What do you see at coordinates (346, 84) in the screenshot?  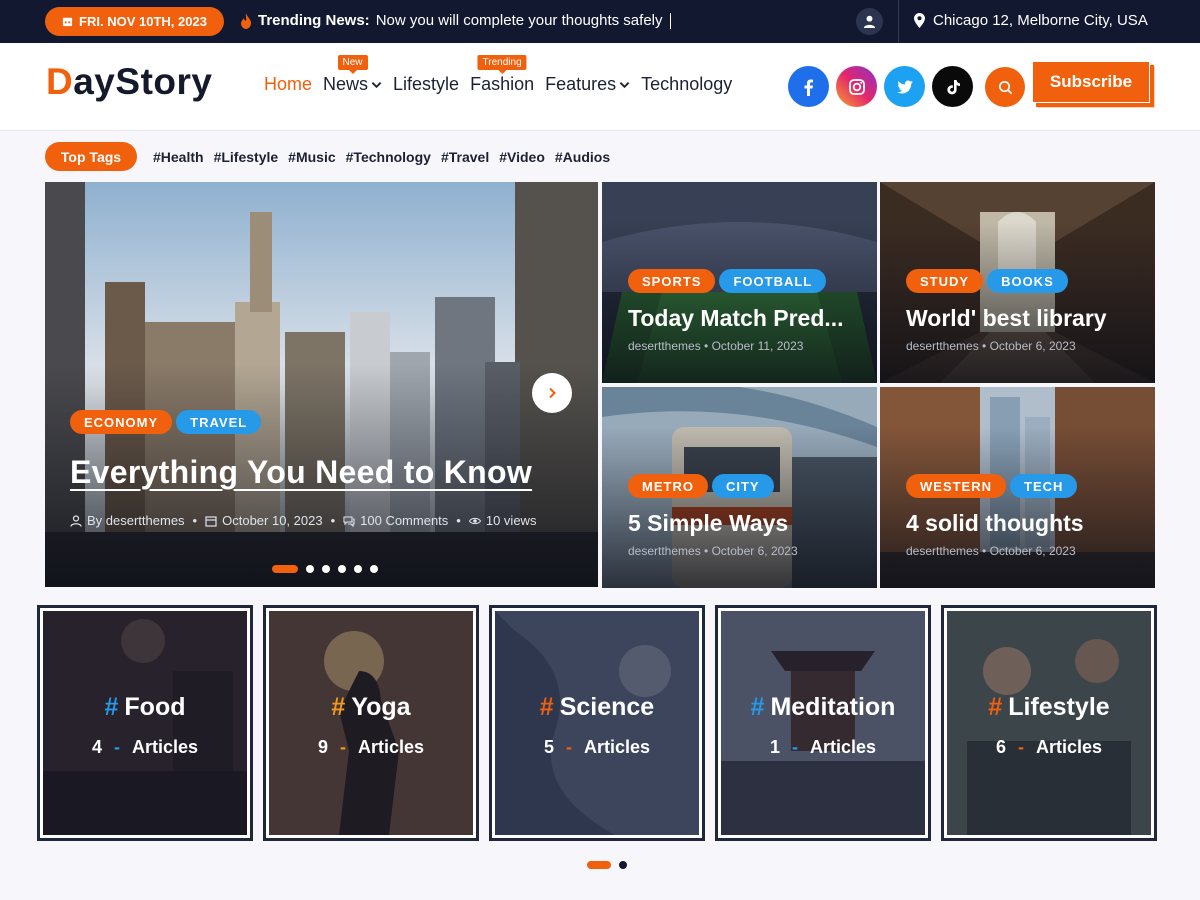 I see `nav-news-label: News` at bounding box center [346, 84].